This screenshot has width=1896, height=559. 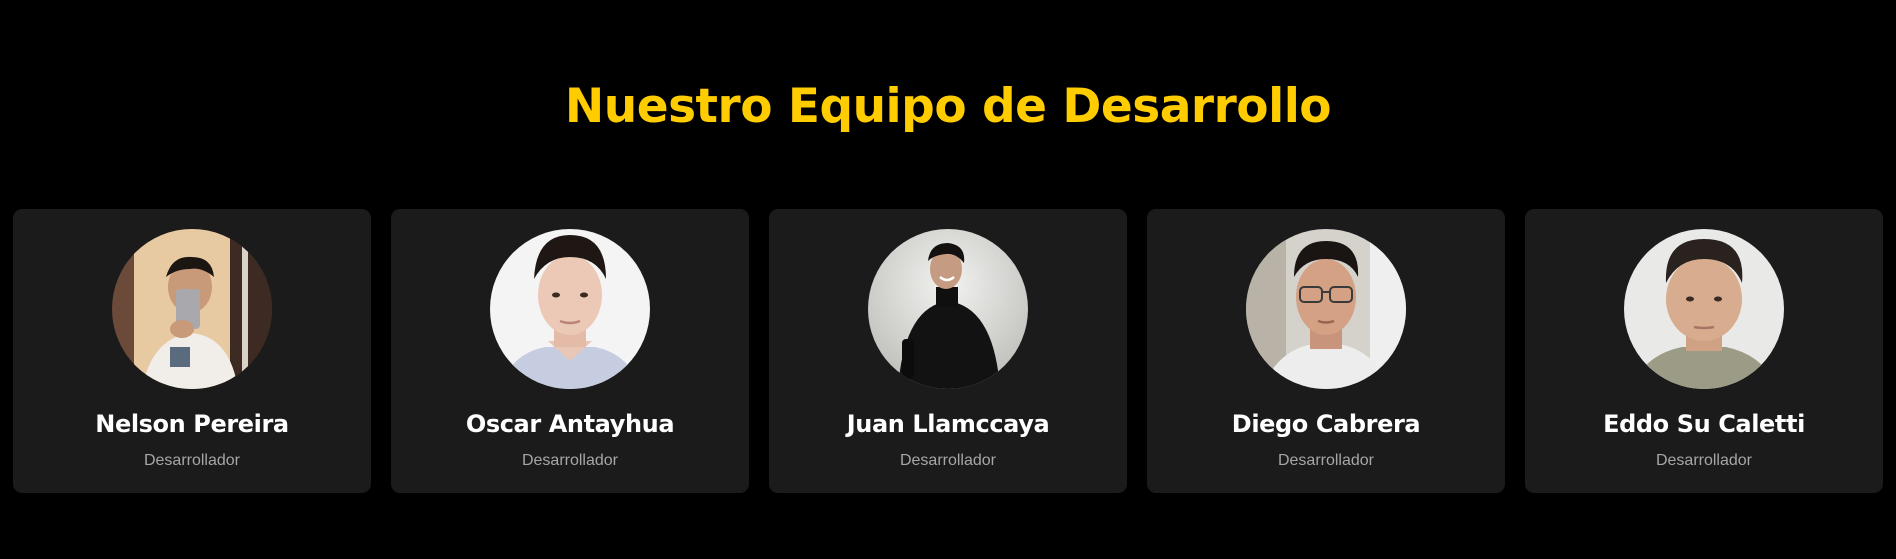 I want to click on team-member-card: Oscar Antayhua Desarrollador, so click(x=570, y=351).